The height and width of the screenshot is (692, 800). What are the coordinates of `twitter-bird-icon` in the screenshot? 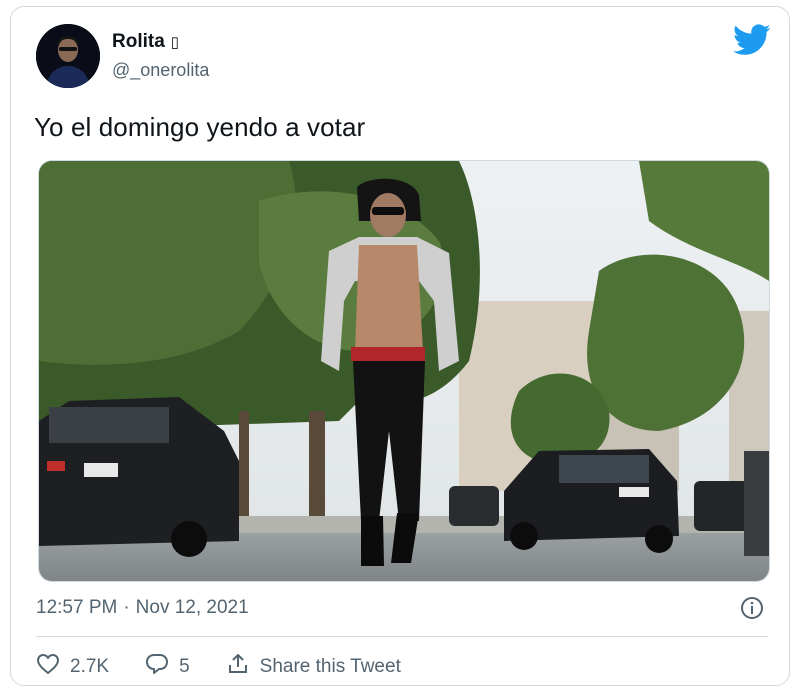 It's located at (752, 40).